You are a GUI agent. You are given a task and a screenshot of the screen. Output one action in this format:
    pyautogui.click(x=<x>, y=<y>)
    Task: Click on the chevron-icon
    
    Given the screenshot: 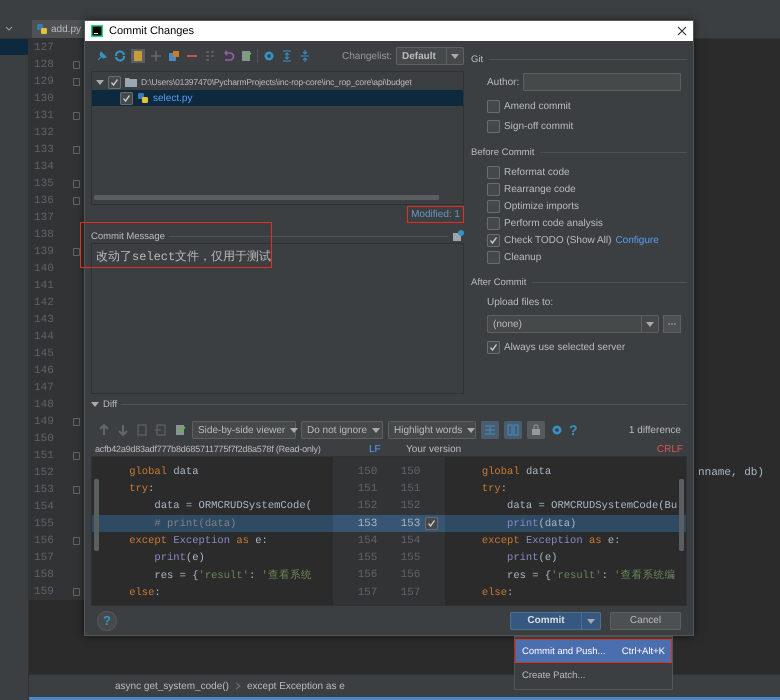 What is the action you would take?
    pyautogui.click(x=237, y=686)
    